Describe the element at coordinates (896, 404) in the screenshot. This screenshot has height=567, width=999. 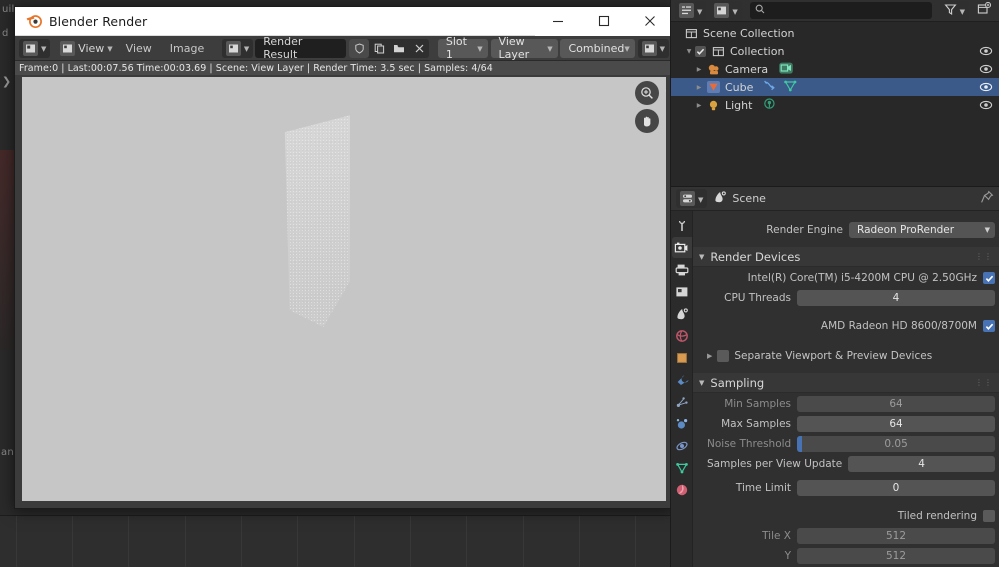
I see `min-samples-field: 64` at that location.